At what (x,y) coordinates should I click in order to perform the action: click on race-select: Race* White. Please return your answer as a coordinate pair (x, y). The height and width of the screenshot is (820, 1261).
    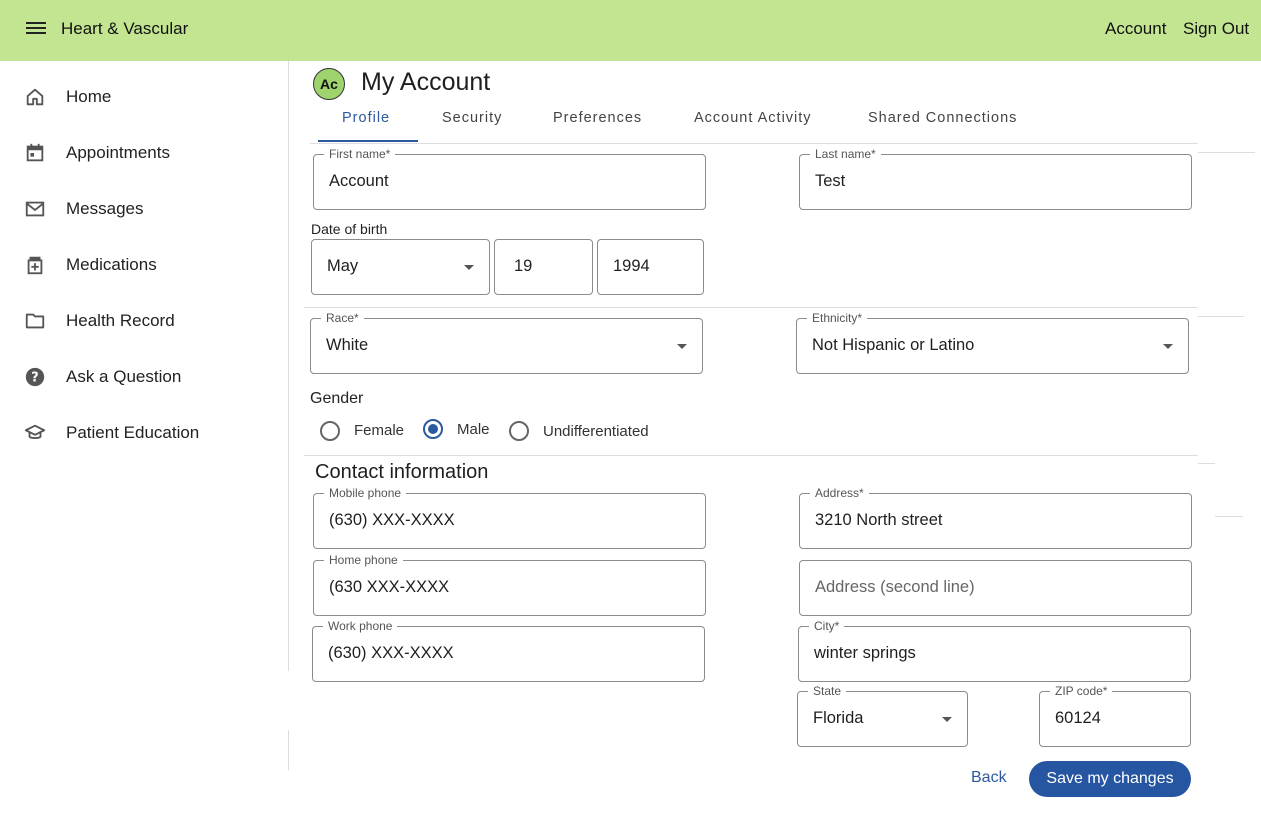
    Looking at the image, I should click on (506, 342).